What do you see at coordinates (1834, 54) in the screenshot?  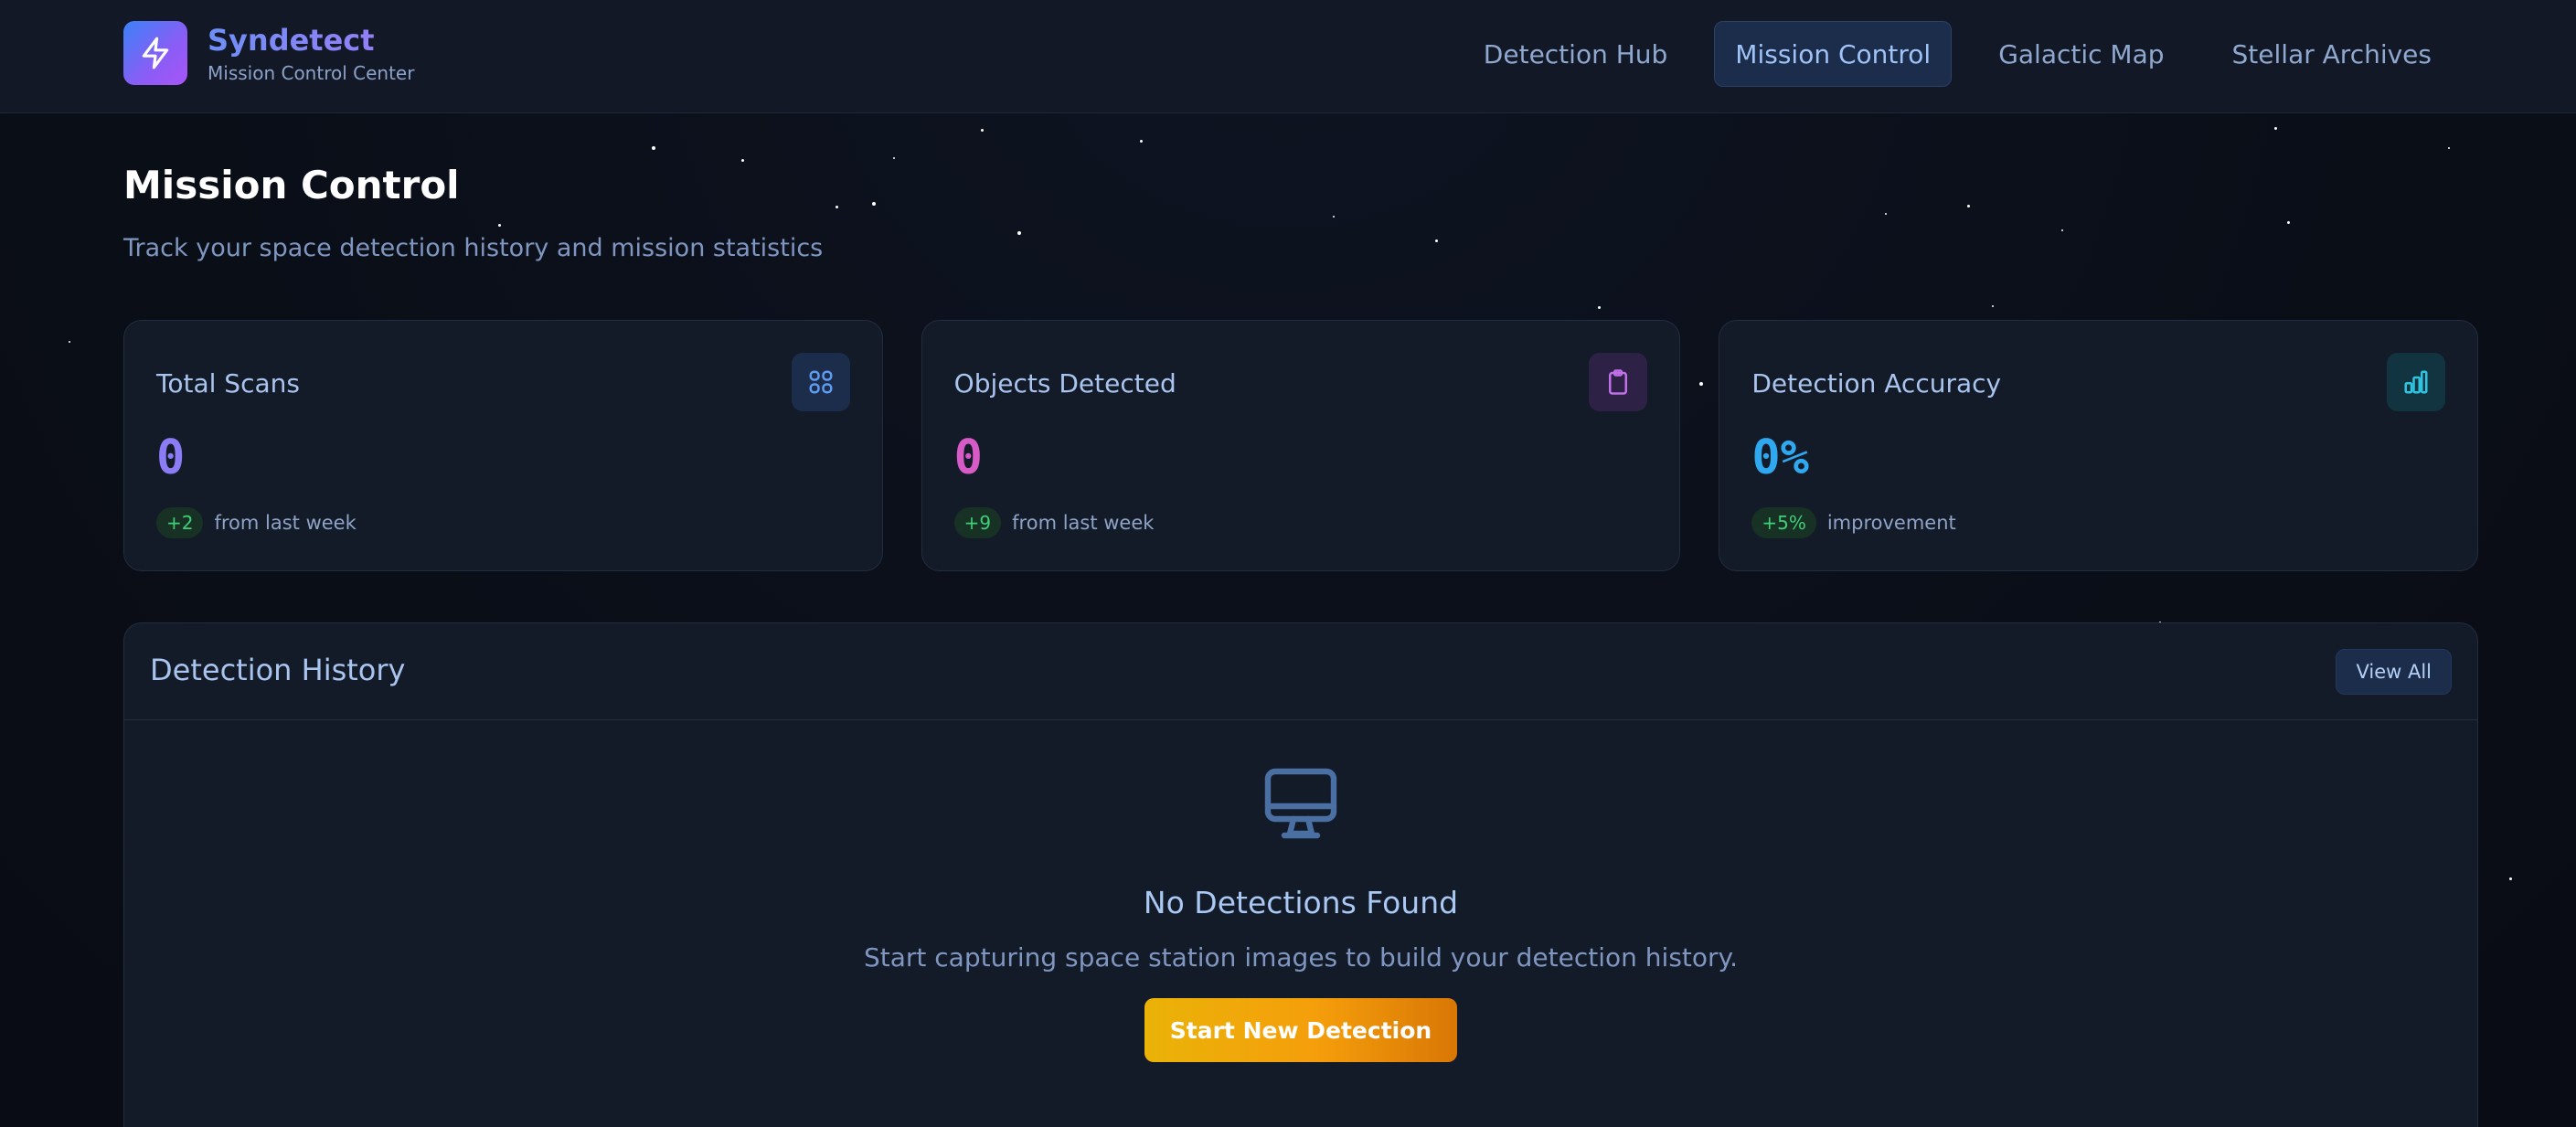 I see `nav-link-mission-control: Mission Control` at bounding box center [1834, 54].